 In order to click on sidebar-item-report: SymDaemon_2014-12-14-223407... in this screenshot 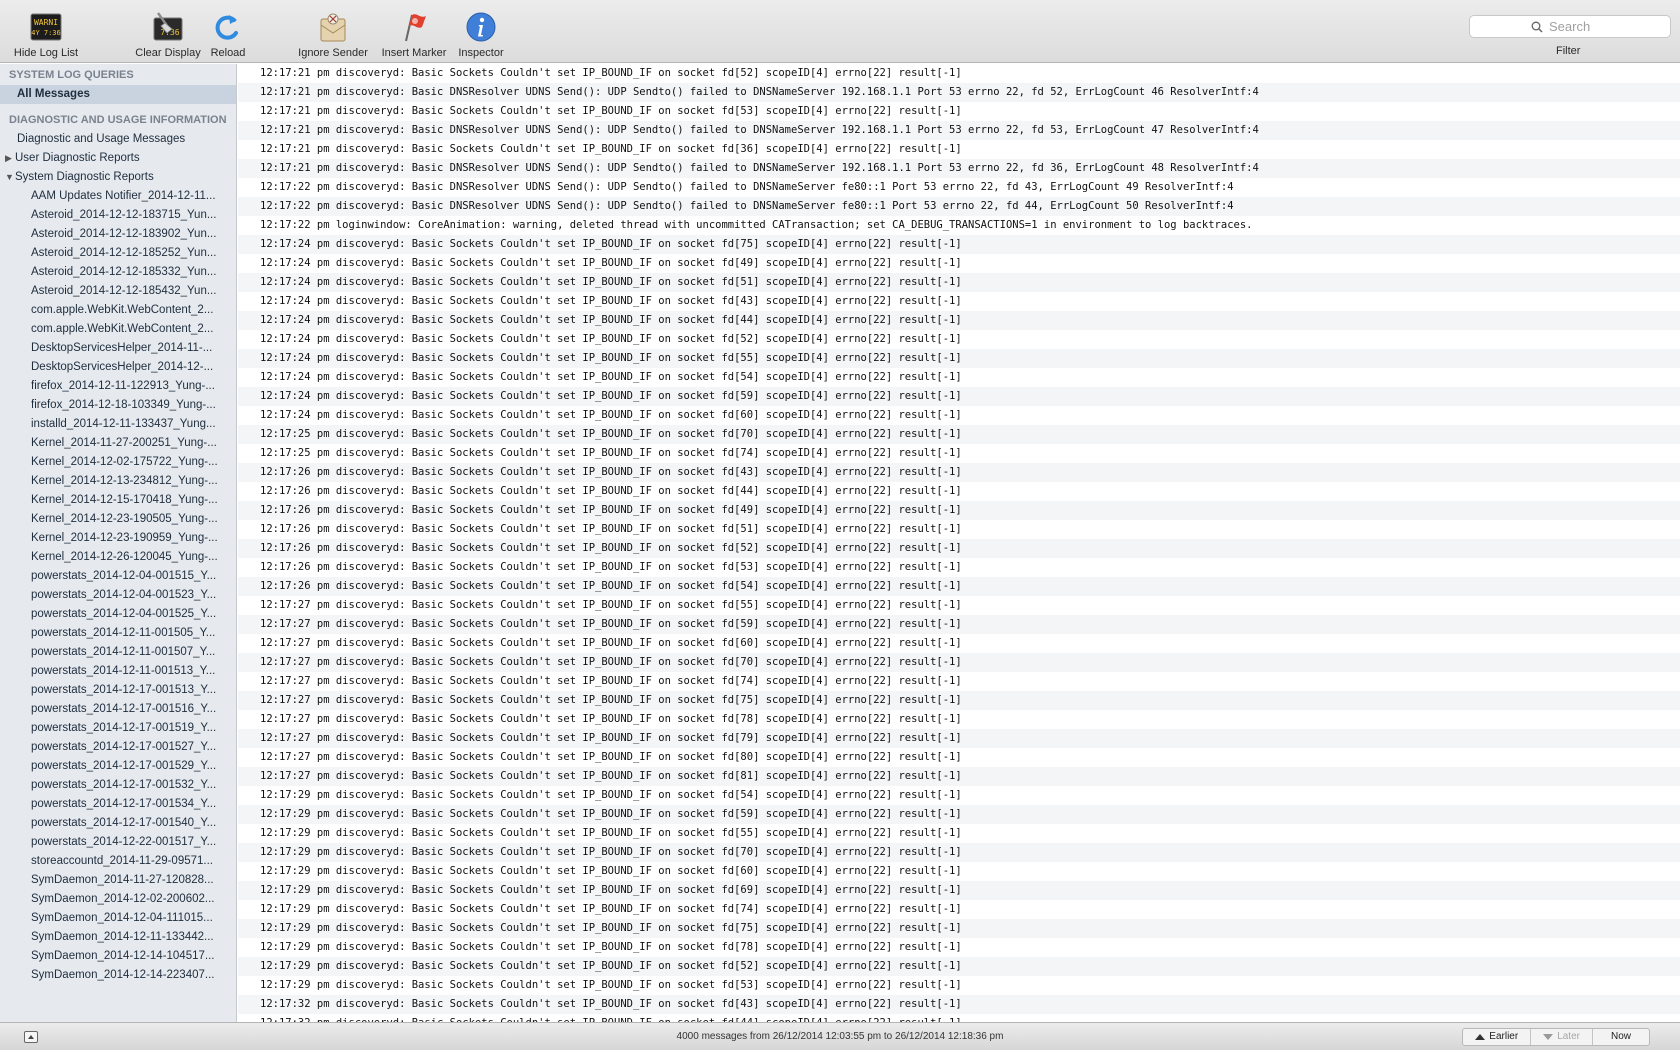, I will do `click(118, 975)`.